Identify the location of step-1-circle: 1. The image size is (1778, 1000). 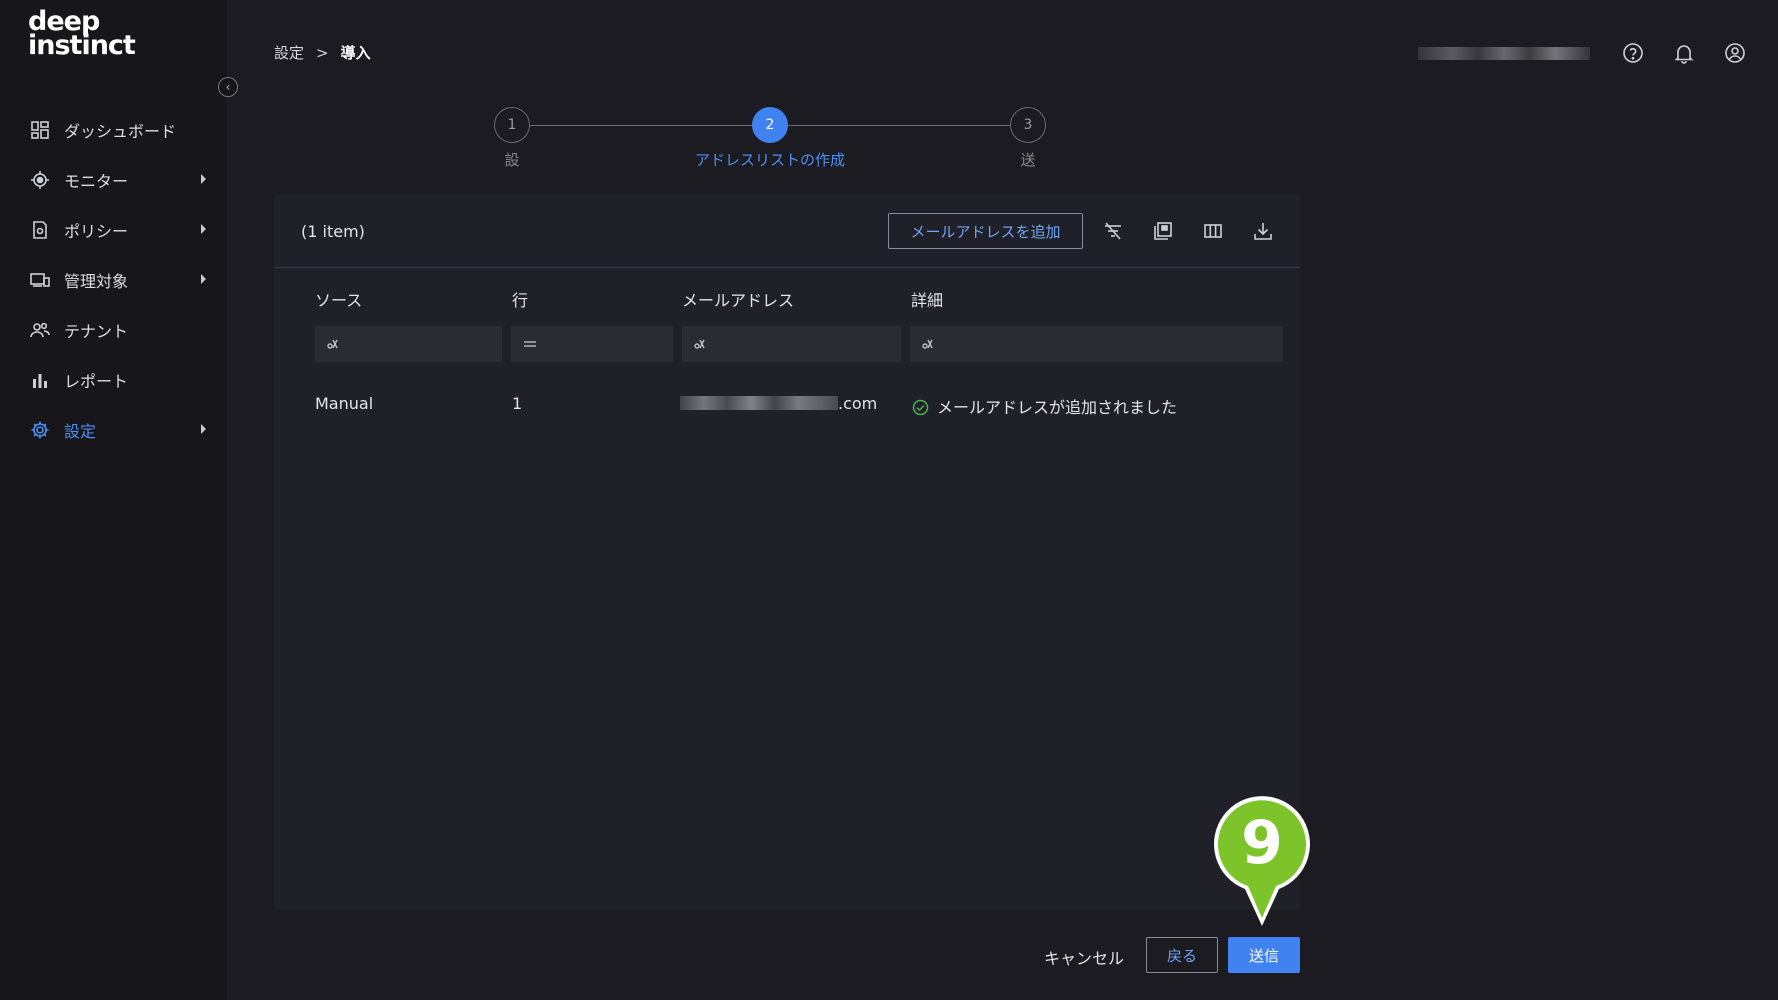
(512, 125).